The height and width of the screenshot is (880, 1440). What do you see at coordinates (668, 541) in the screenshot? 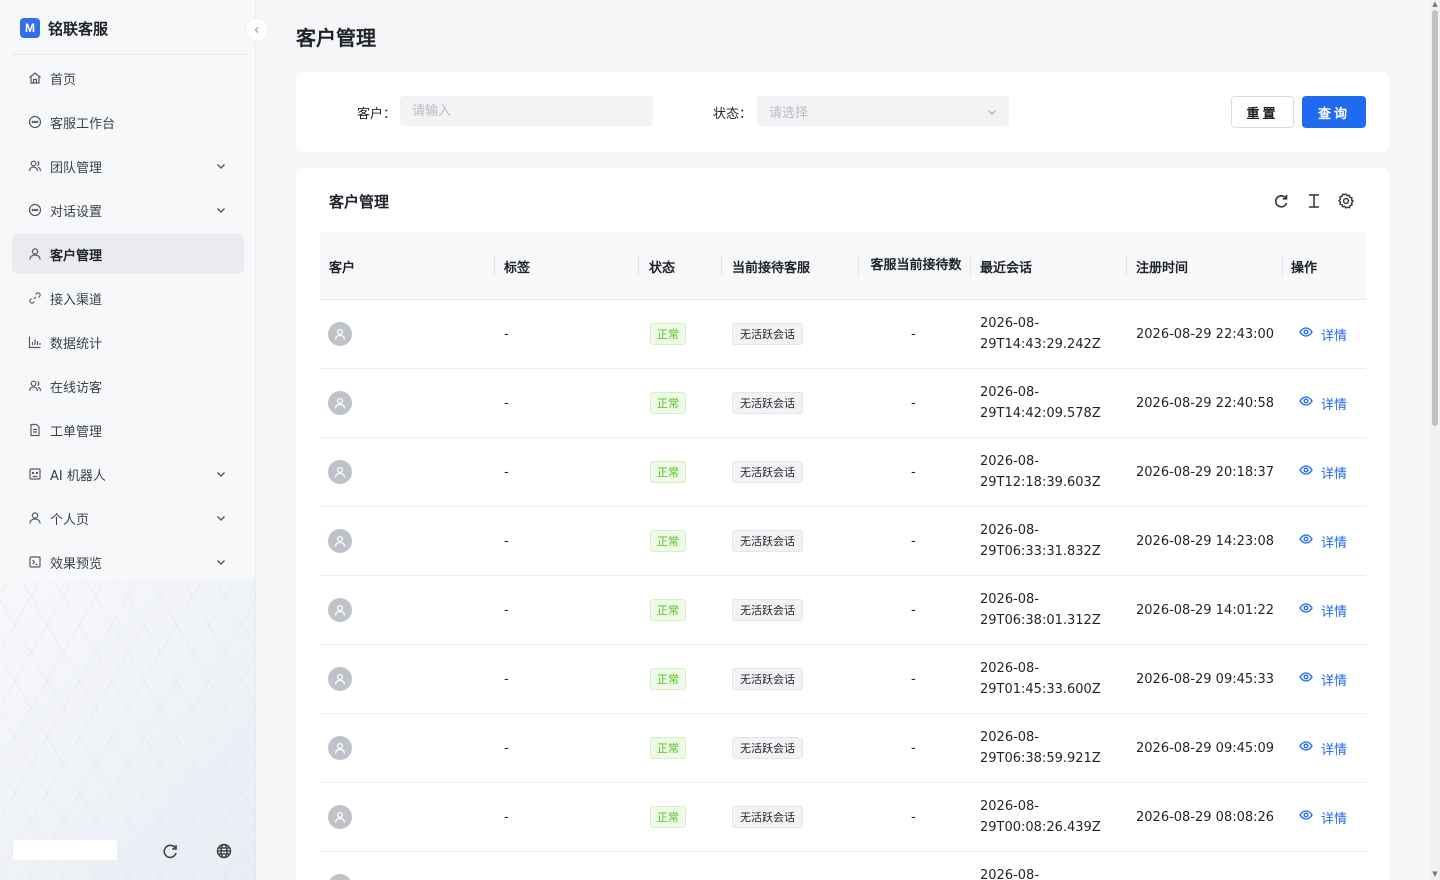
I see `cell-status: 正常` at bounding box center [668, 541].